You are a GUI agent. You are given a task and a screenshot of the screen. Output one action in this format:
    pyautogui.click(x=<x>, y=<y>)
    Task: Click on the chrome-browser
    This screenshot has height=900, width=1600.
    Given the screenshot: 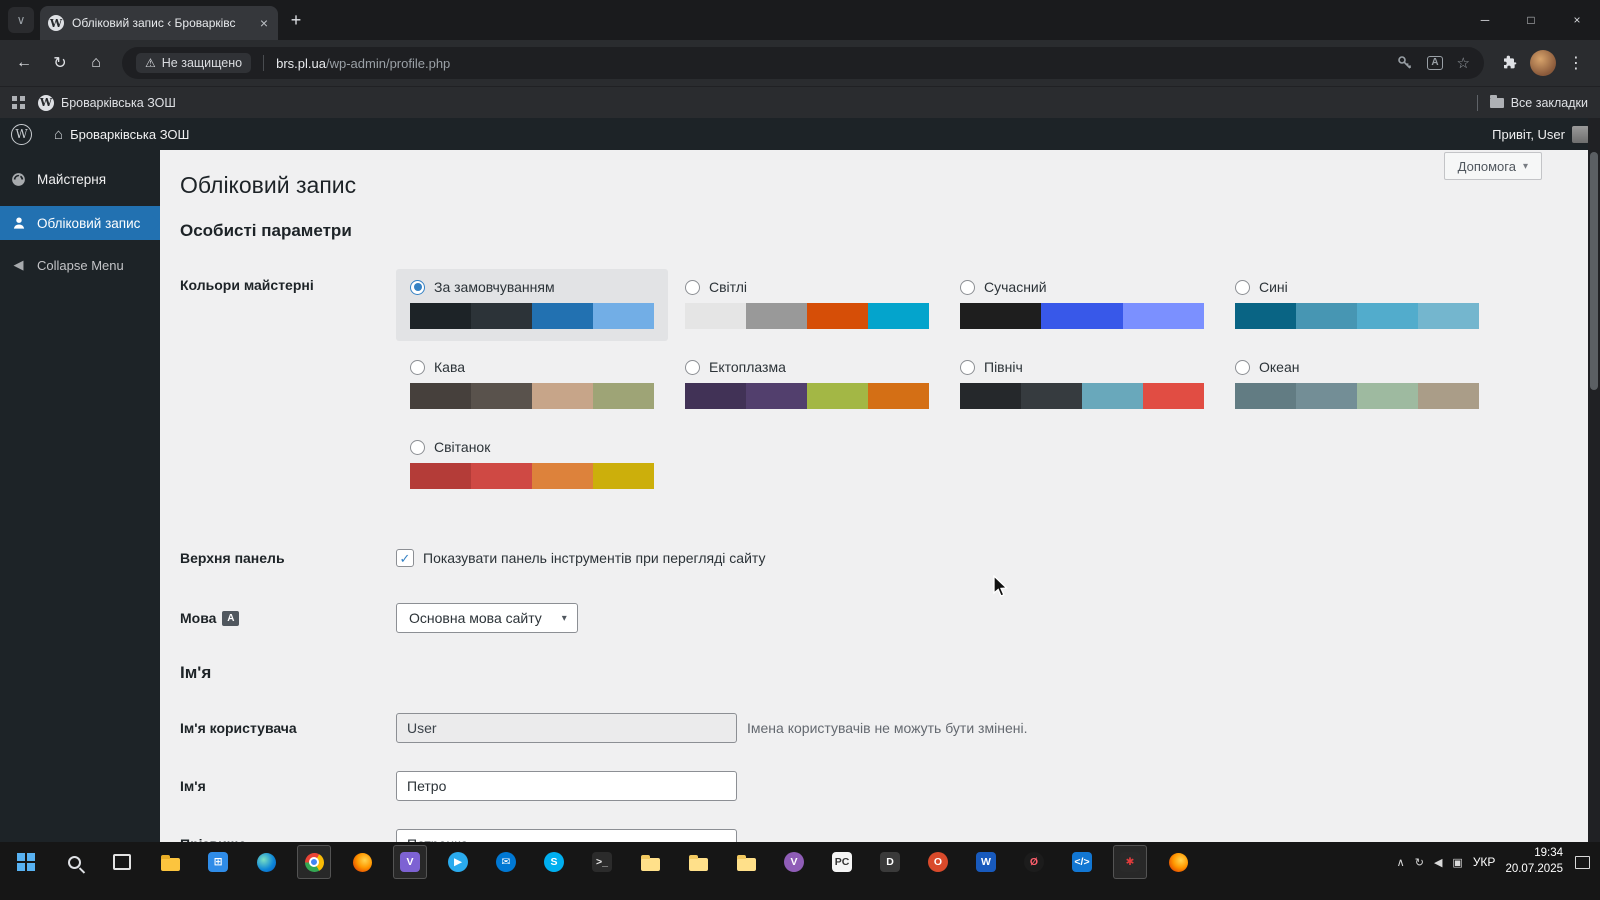 What is the action you would take?
    pyautogui.click(x=314, y=862)
    